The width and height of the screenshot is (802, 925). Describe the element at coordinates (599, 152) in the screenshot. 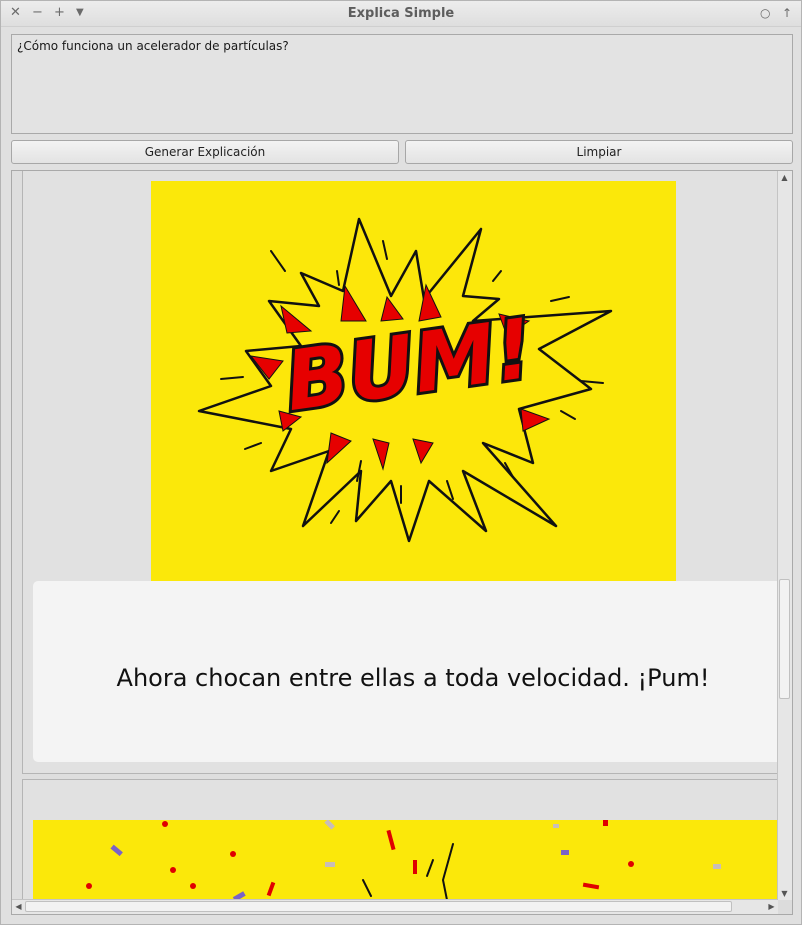

I see `clear-button: Limpiar` at that location.